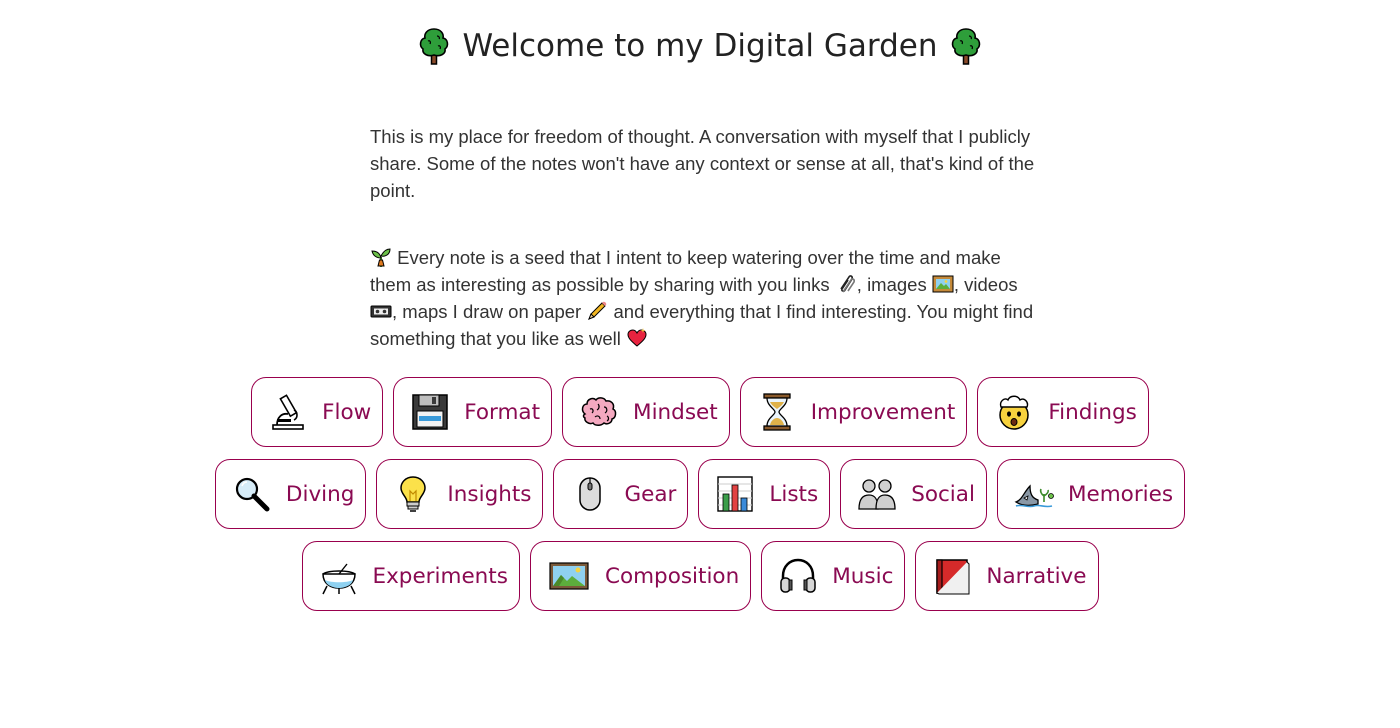 The width and height of the screenshot is (1400, 728). I want to click on tag-narrative: Narrative, so click(1007, 576).